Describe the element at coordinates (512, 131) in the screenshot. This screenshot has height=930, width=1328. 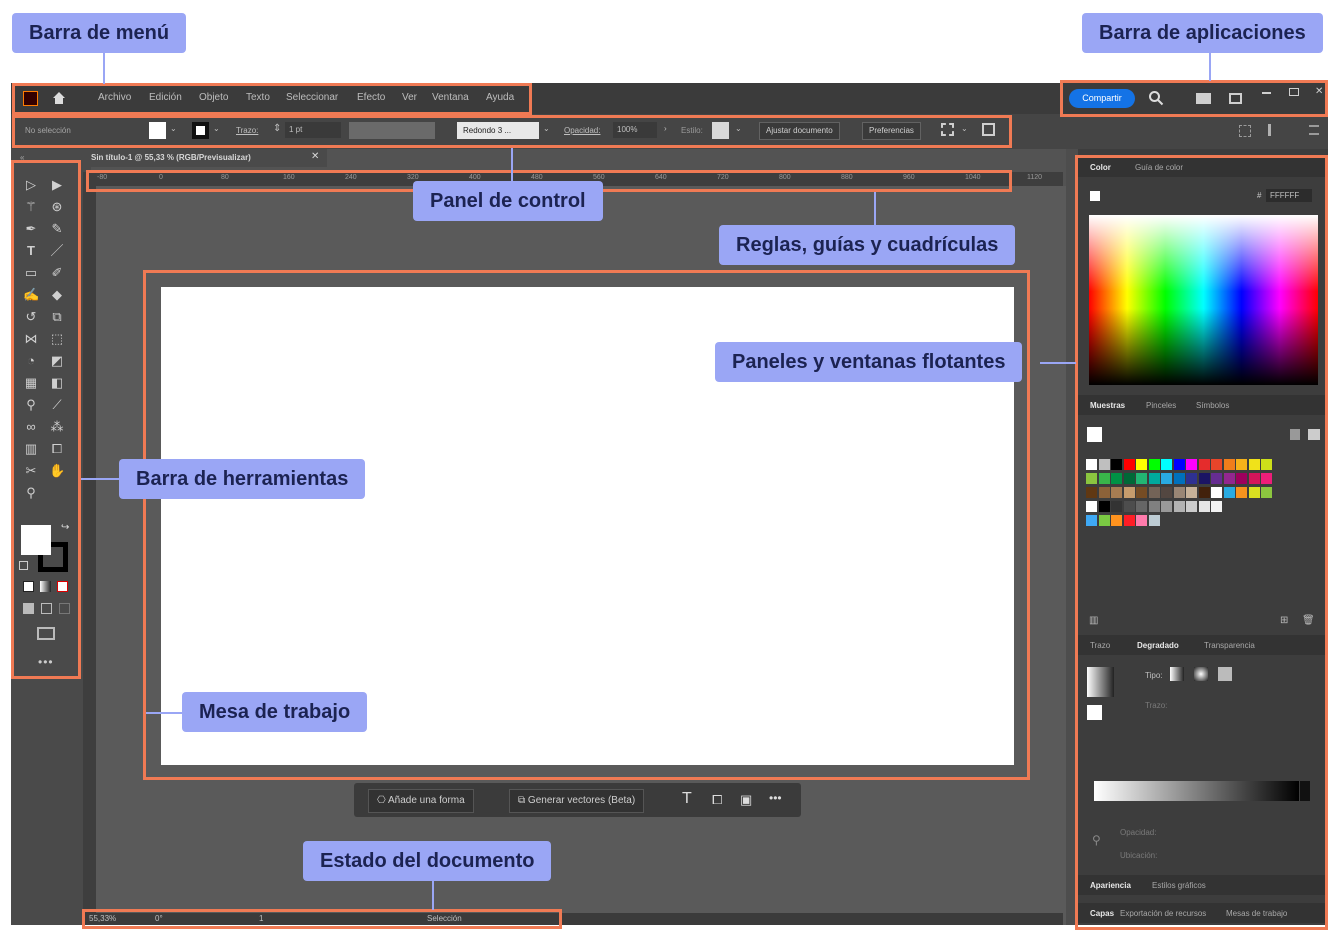
I see `control-panel-outline` at that location.